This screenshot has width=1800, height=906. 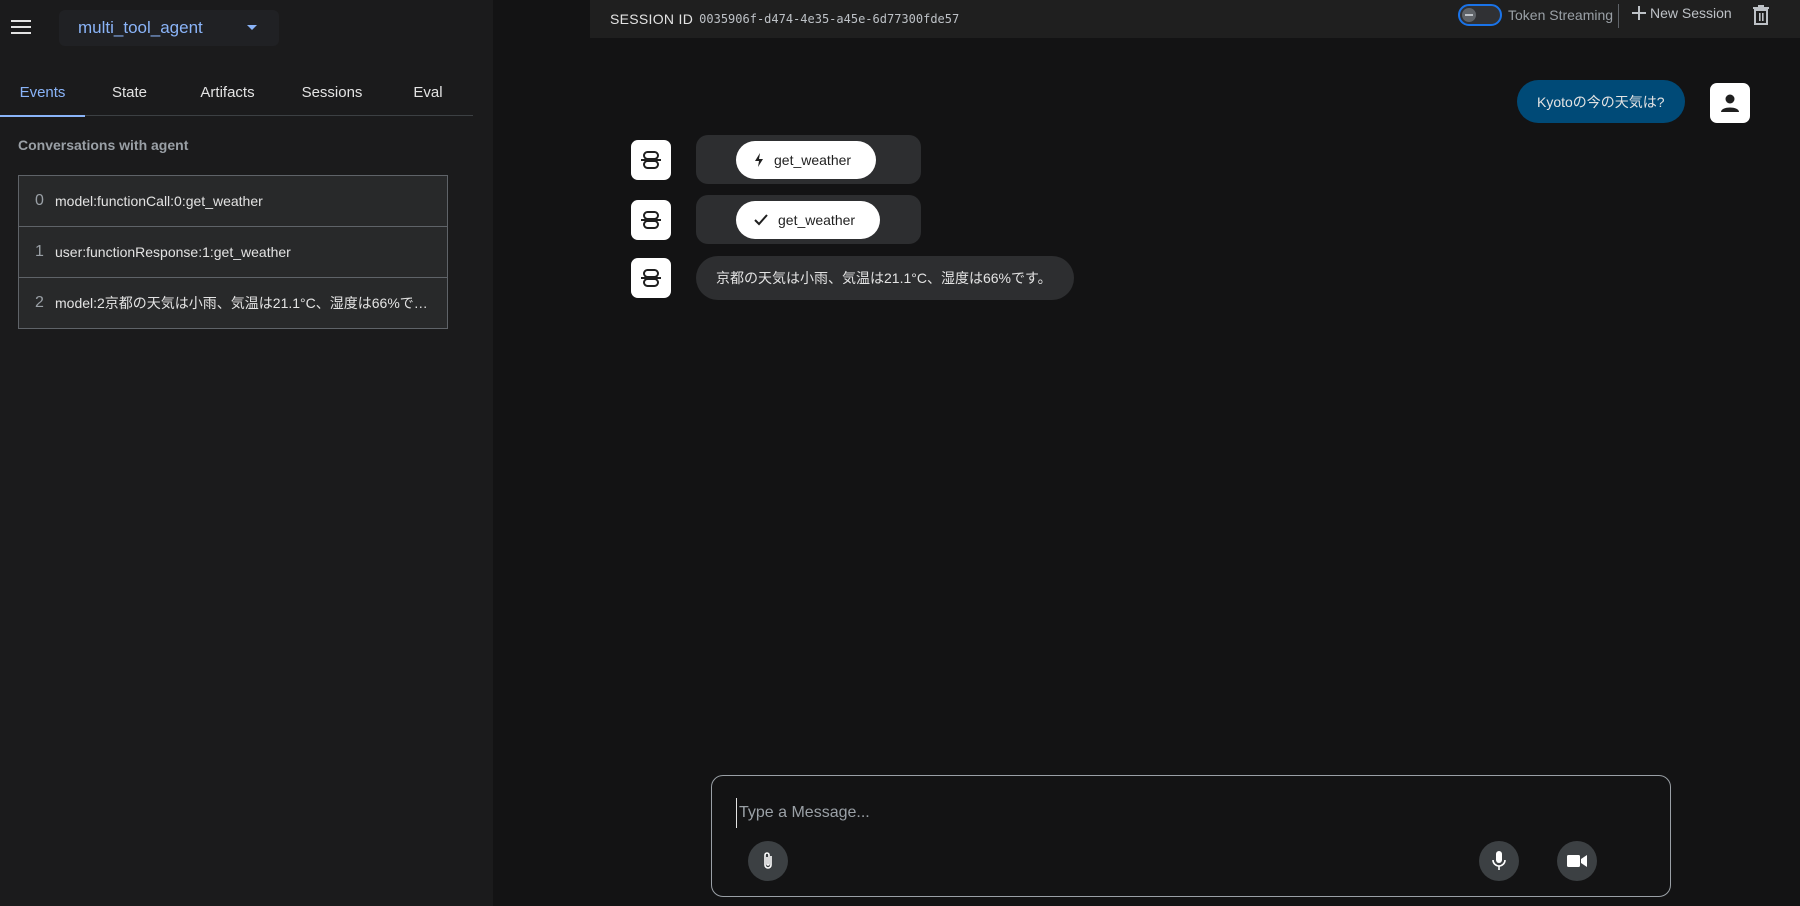 What do you see at coordinates (252, 27) in the screenshot?
I see `dropdown-caret-icon` at bounding box center [252, 27].